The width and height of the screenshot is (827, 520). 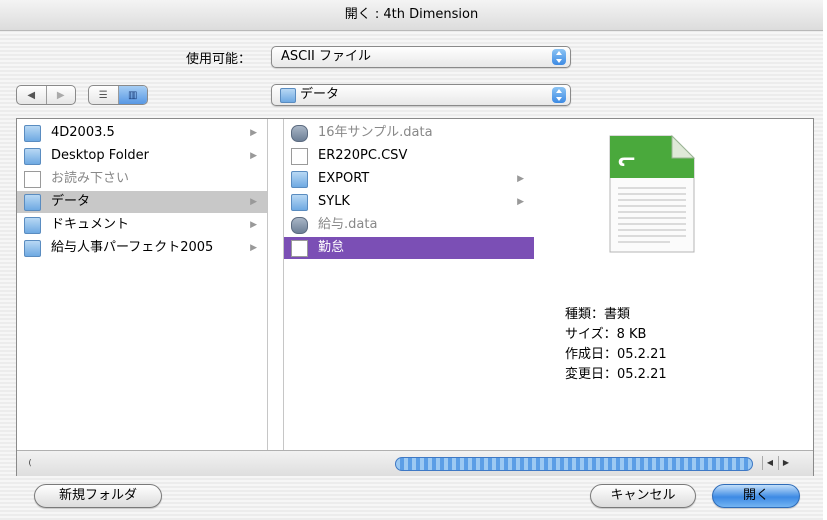 I want to click on new-folder-button: 新規フォルダ, so click(x=98, y=496).